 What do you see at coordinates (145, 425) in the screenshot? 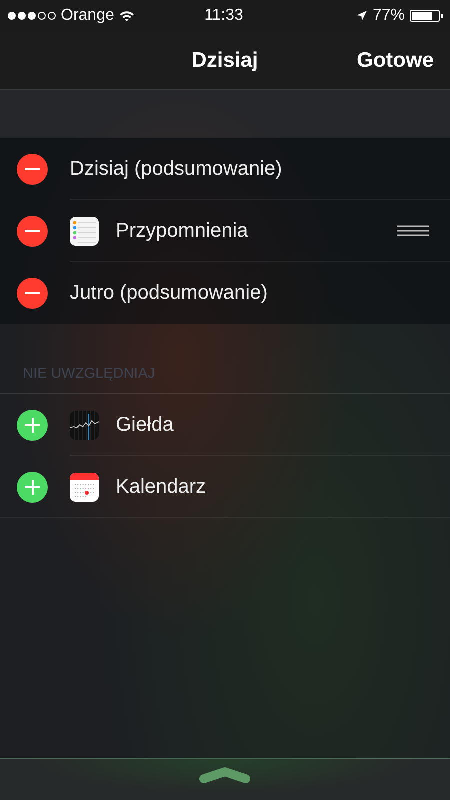
I see `widget-name: Giełda` at bounding box center [145, 425].